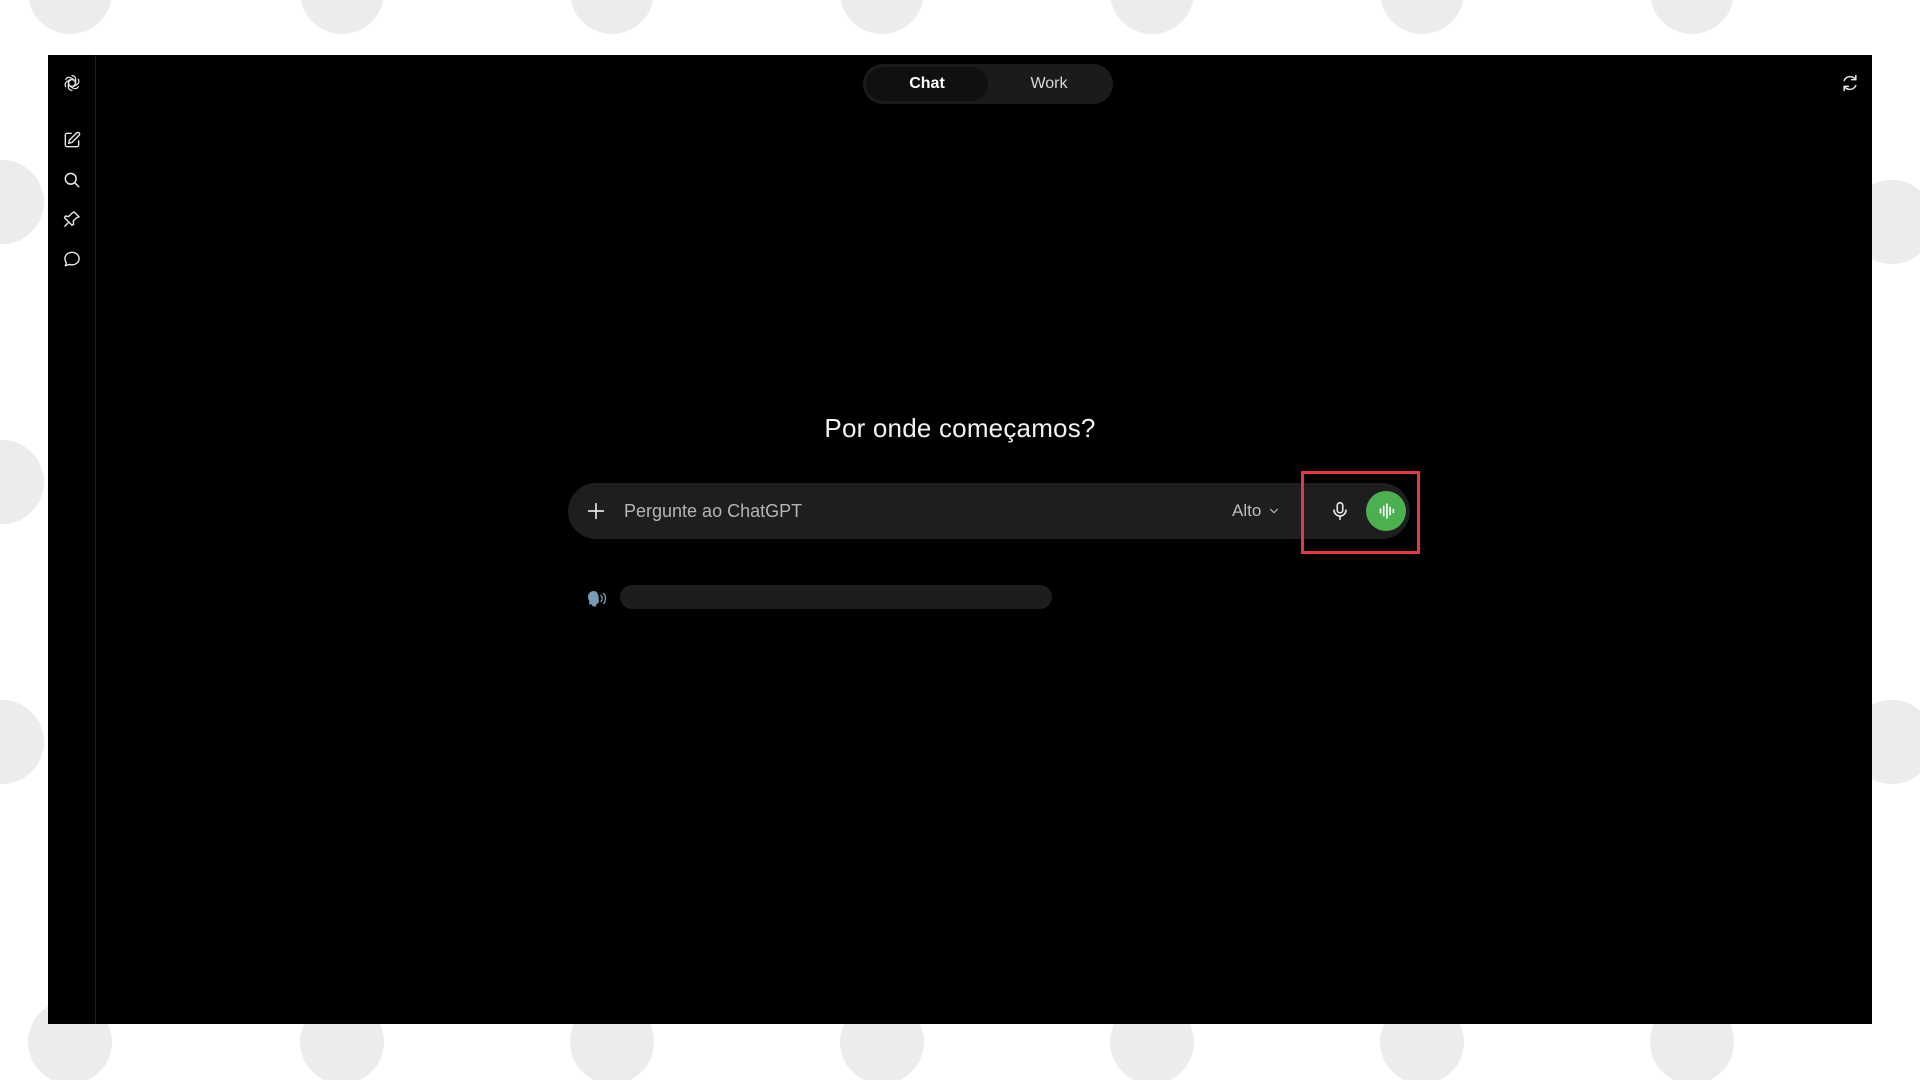  I want to click on openai-logo-icon, so click(72, 83).